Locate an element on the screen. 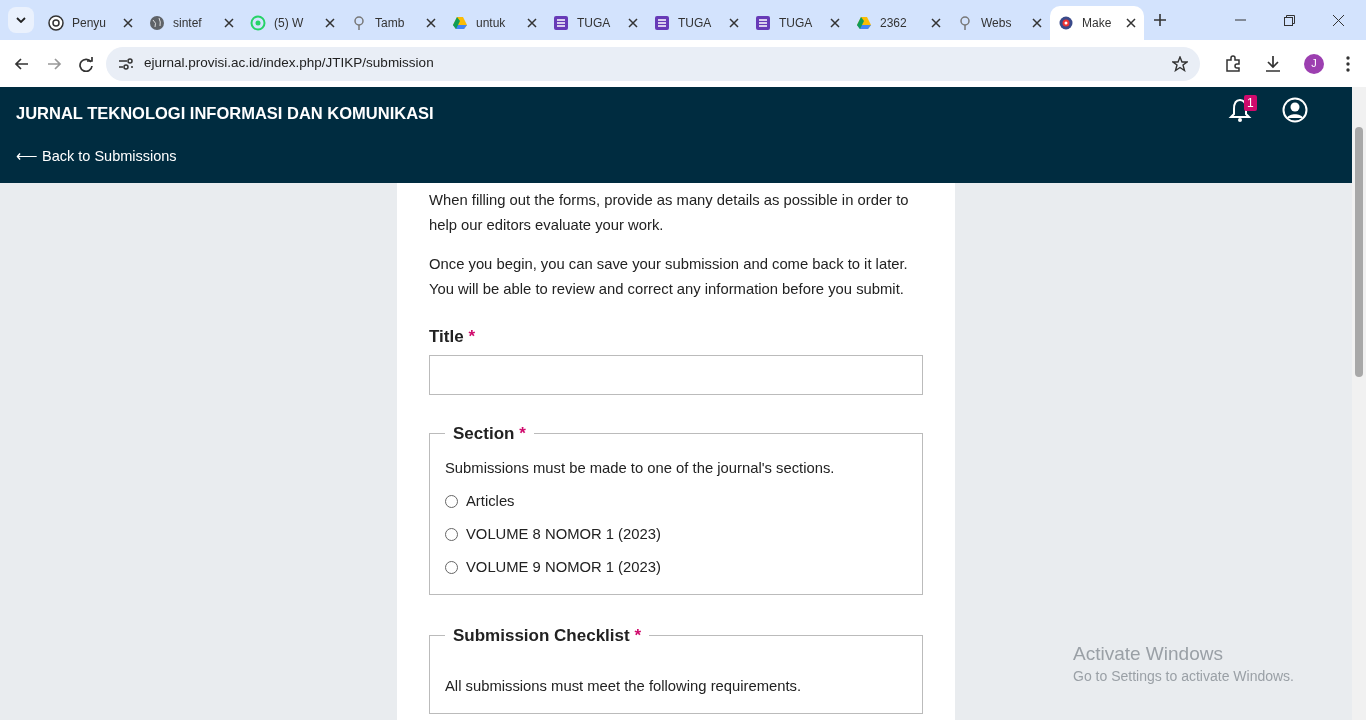 The height and width of the screenshot is (720, 1366). tab-list-button is located at coordinates (21, 20).